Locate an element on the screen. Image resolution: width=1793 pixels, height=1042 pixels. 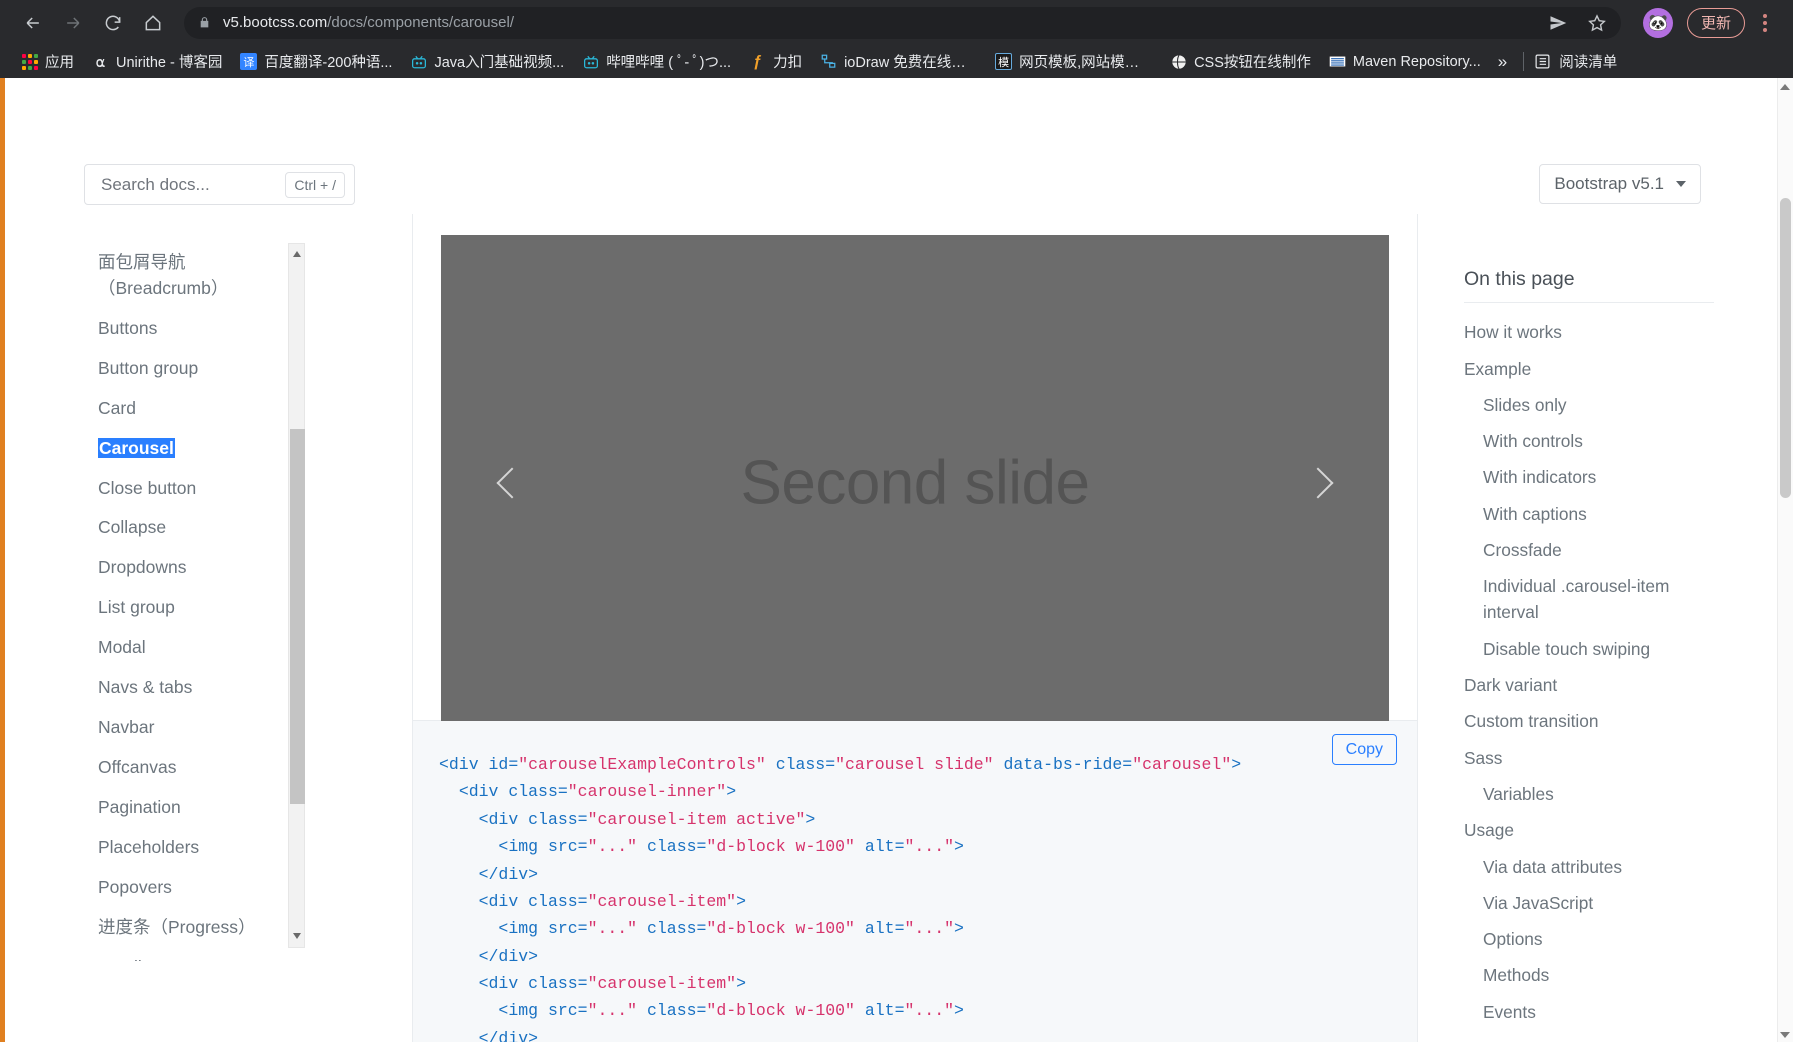
profile-avatar: 🐼 is located at coordinates (1657, 22).